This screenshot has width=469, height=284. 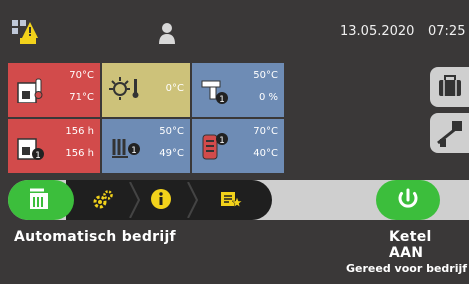 I want to click on outdoor-temp-value: 0°C, so click(x=174, y=88).